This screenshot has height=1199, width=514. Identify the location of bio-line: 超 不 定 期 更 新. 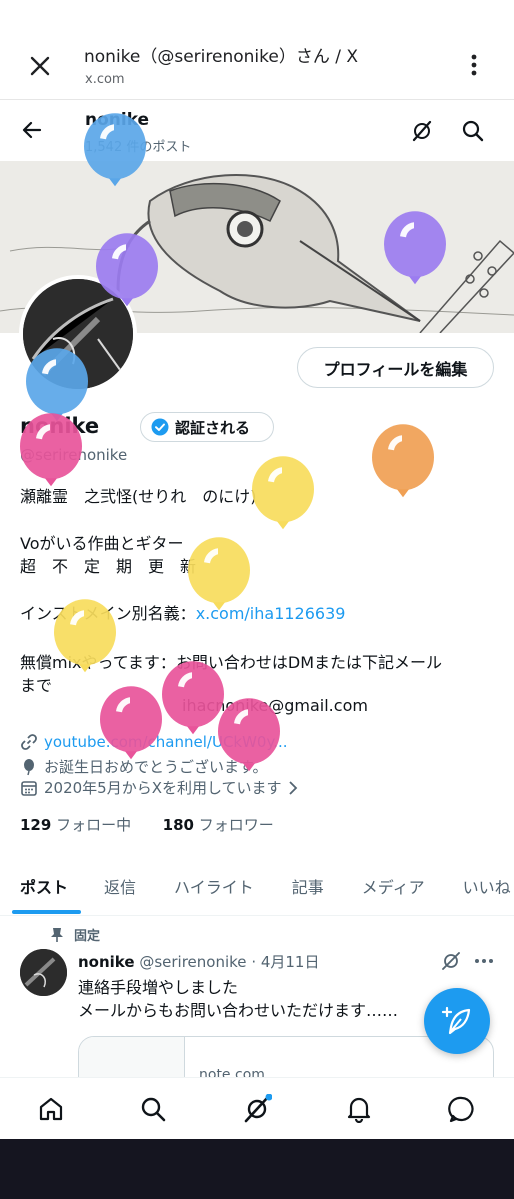
(108, 566).